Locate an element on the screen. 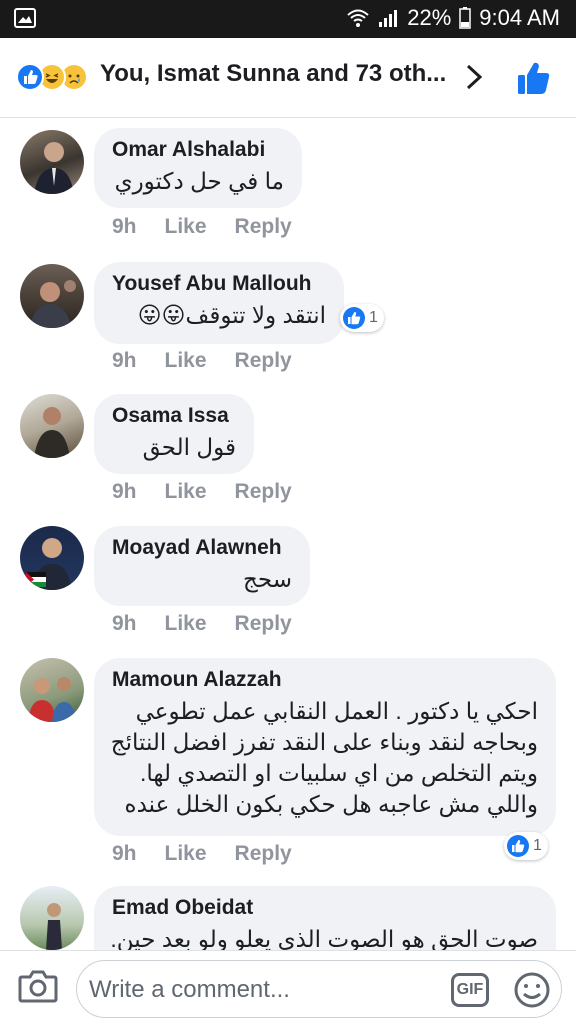 The image size is (576, 1024). comment-text: قول الحق is located at coordinates (189, 447).